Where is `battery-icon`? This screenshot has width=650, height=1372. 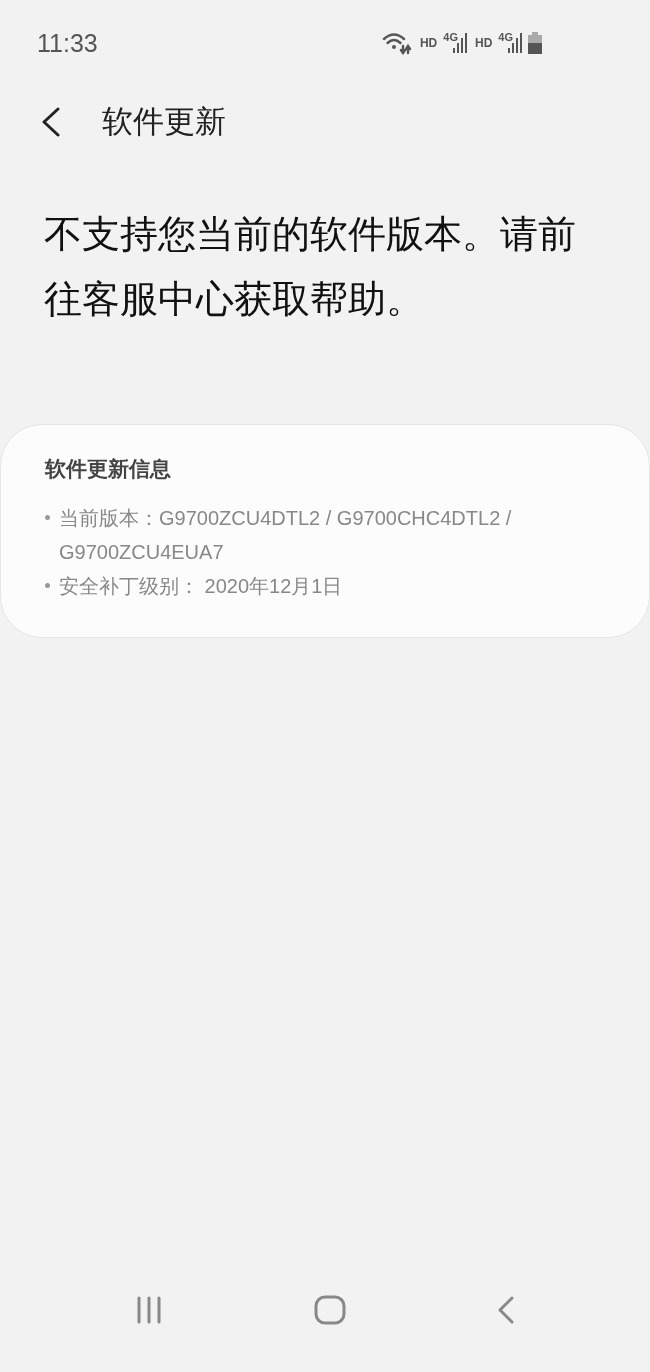 battery-icon is located at coordinates (535, 43).